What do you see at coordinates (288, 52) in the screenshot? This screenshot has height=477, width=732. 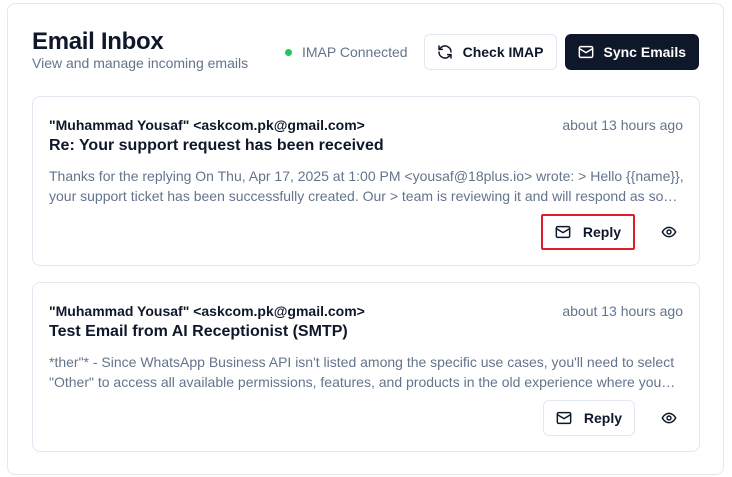 I see `status-dot-icon` at bounding box center [288, 52].